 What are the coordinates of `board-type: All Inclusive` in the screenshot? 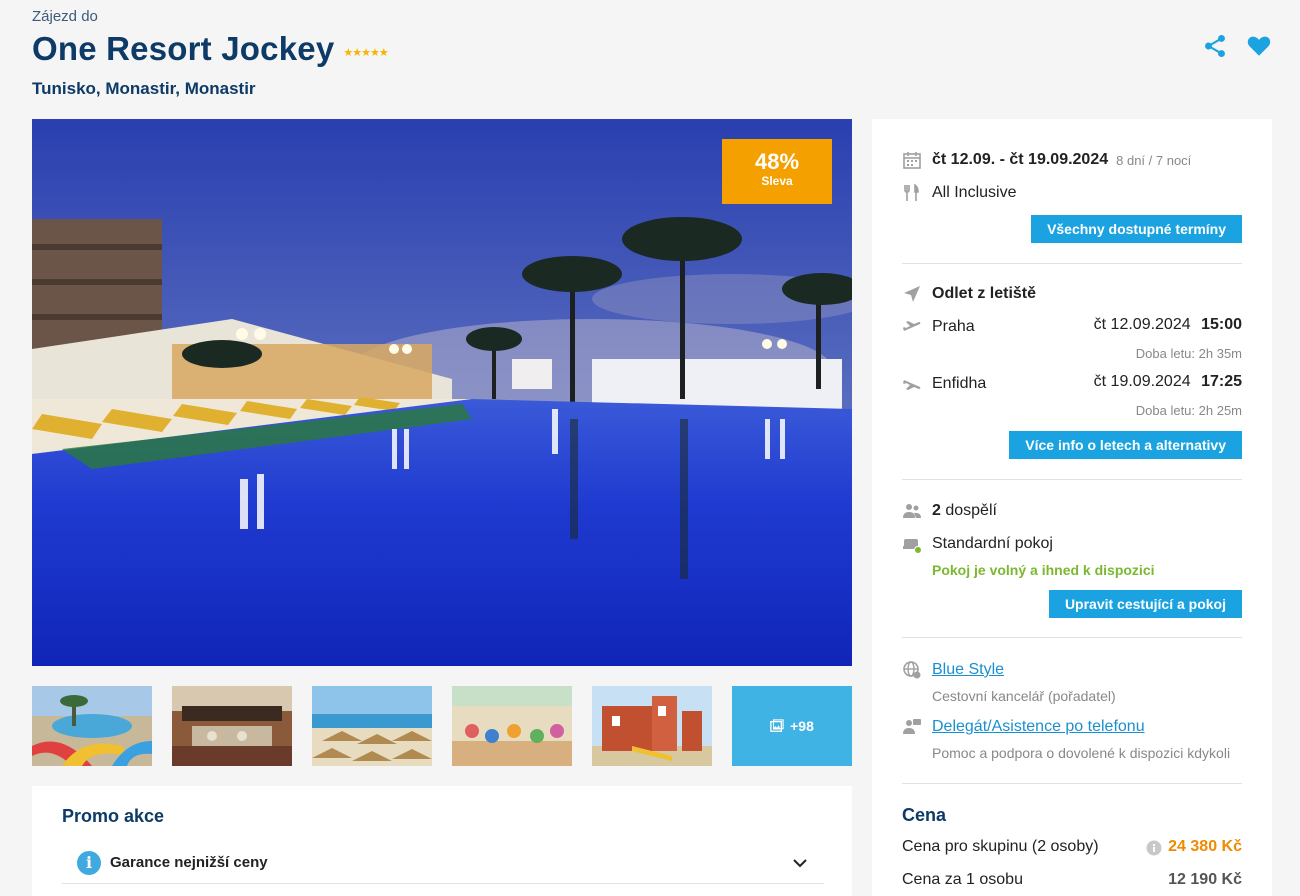 It's located at (974, 192).